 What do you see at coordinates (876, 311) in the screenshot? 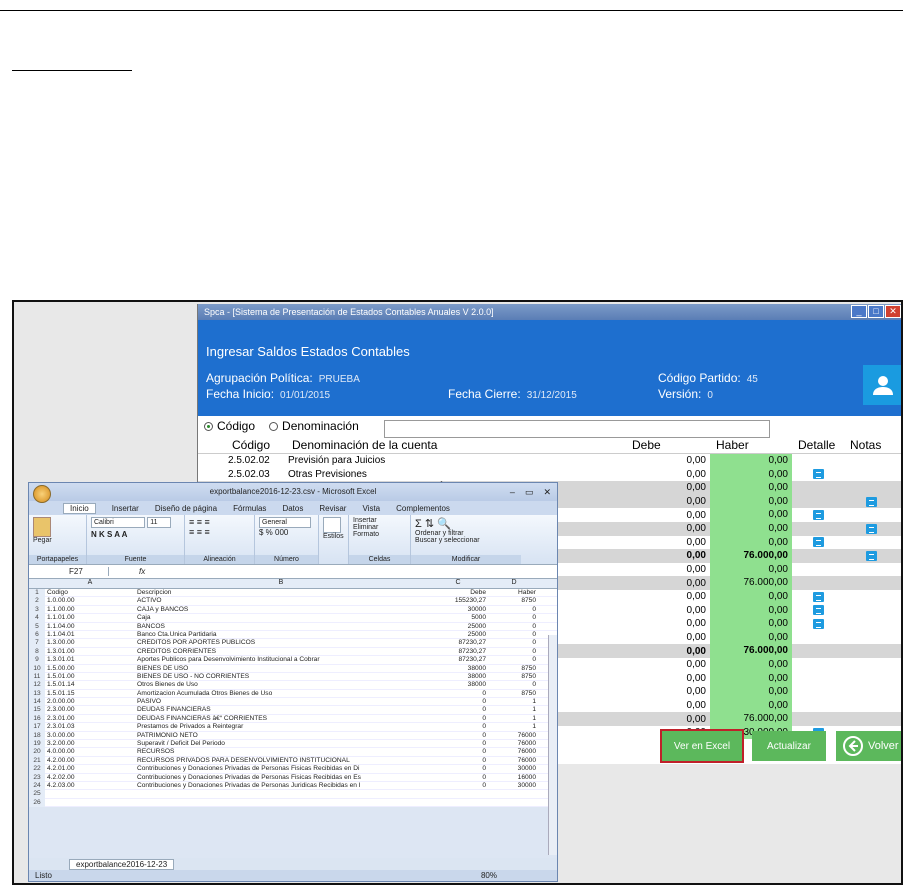
I see `maximize-icon: □` at bounding box center [876, 311].